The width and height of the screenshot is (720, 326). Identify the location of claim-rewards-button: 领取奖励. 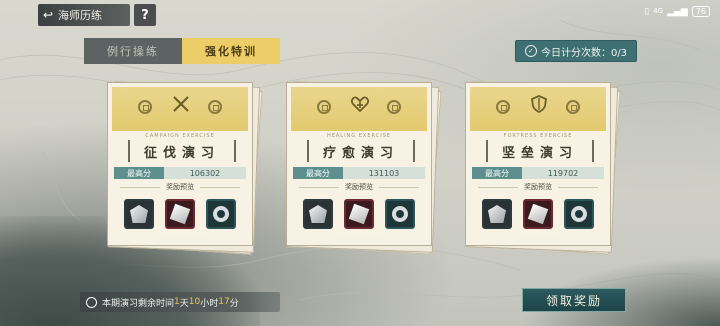
(574, 300).